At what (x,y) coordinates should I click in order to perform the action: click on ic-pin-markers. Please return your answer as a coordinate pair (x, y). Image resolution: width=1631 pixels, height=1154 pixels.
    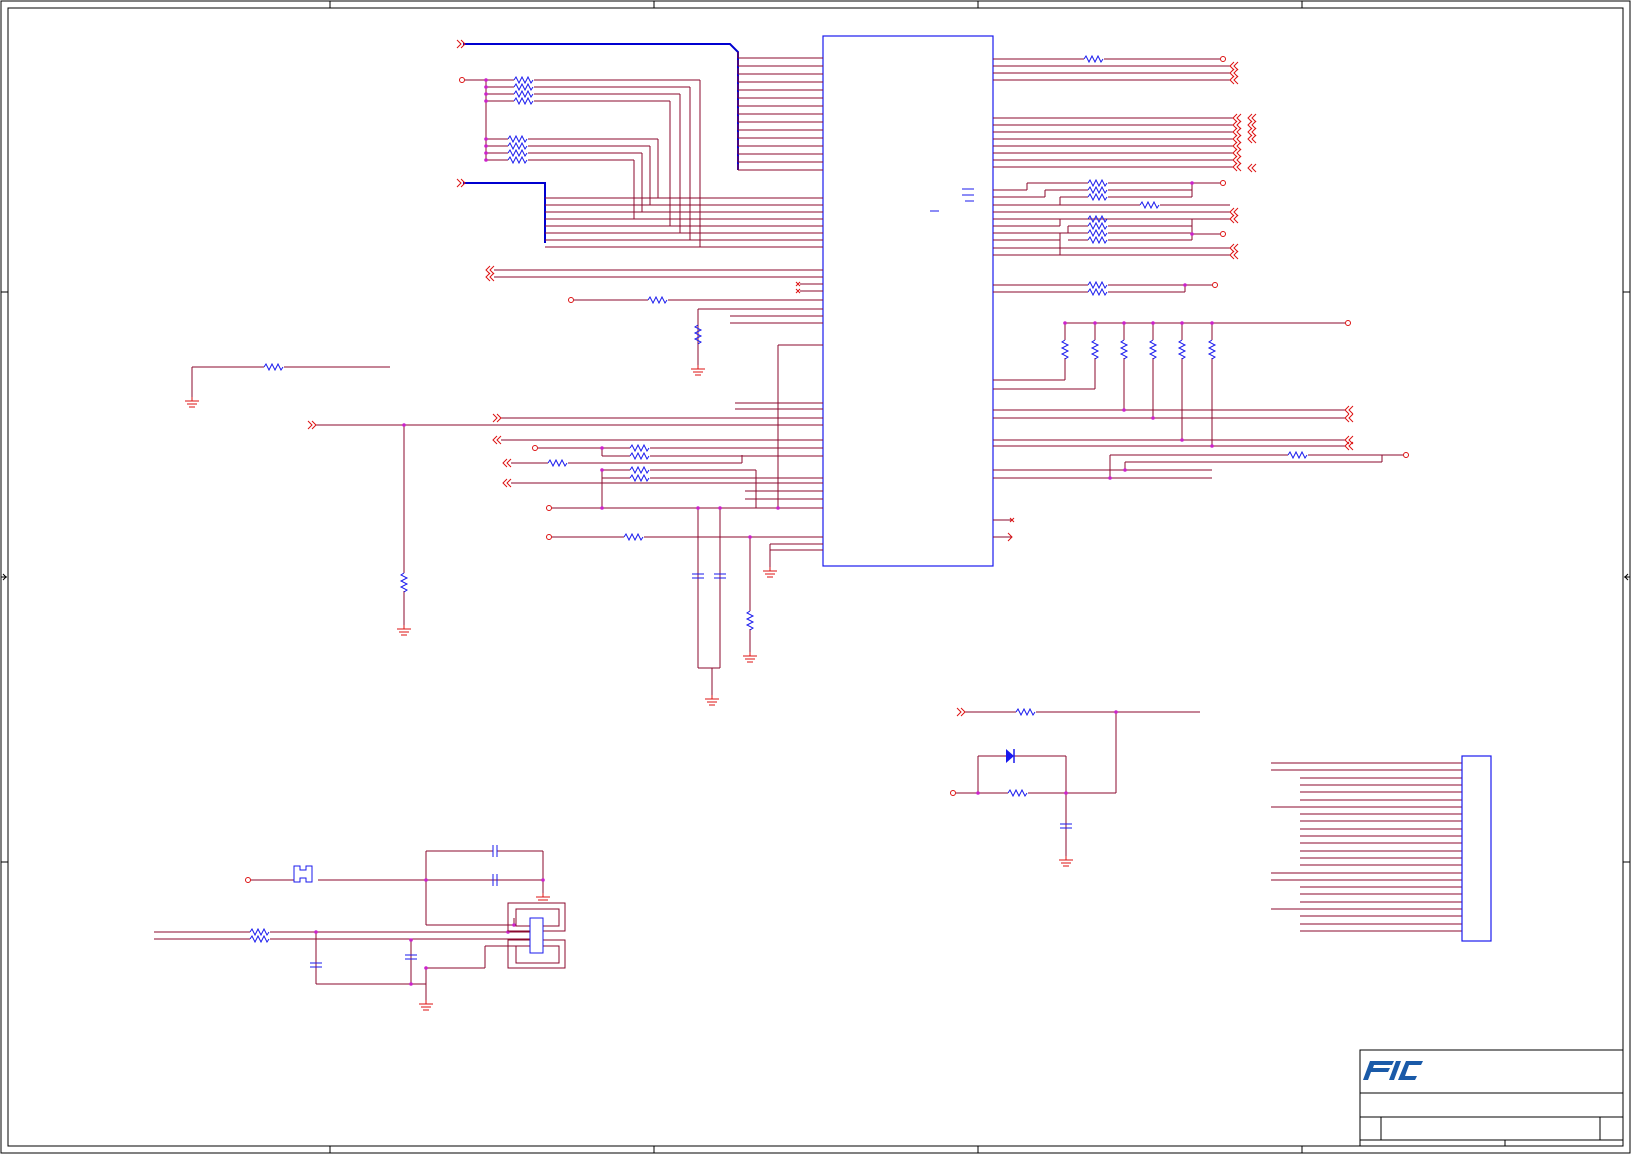
    Looking at the image, I should click on (952, 200).